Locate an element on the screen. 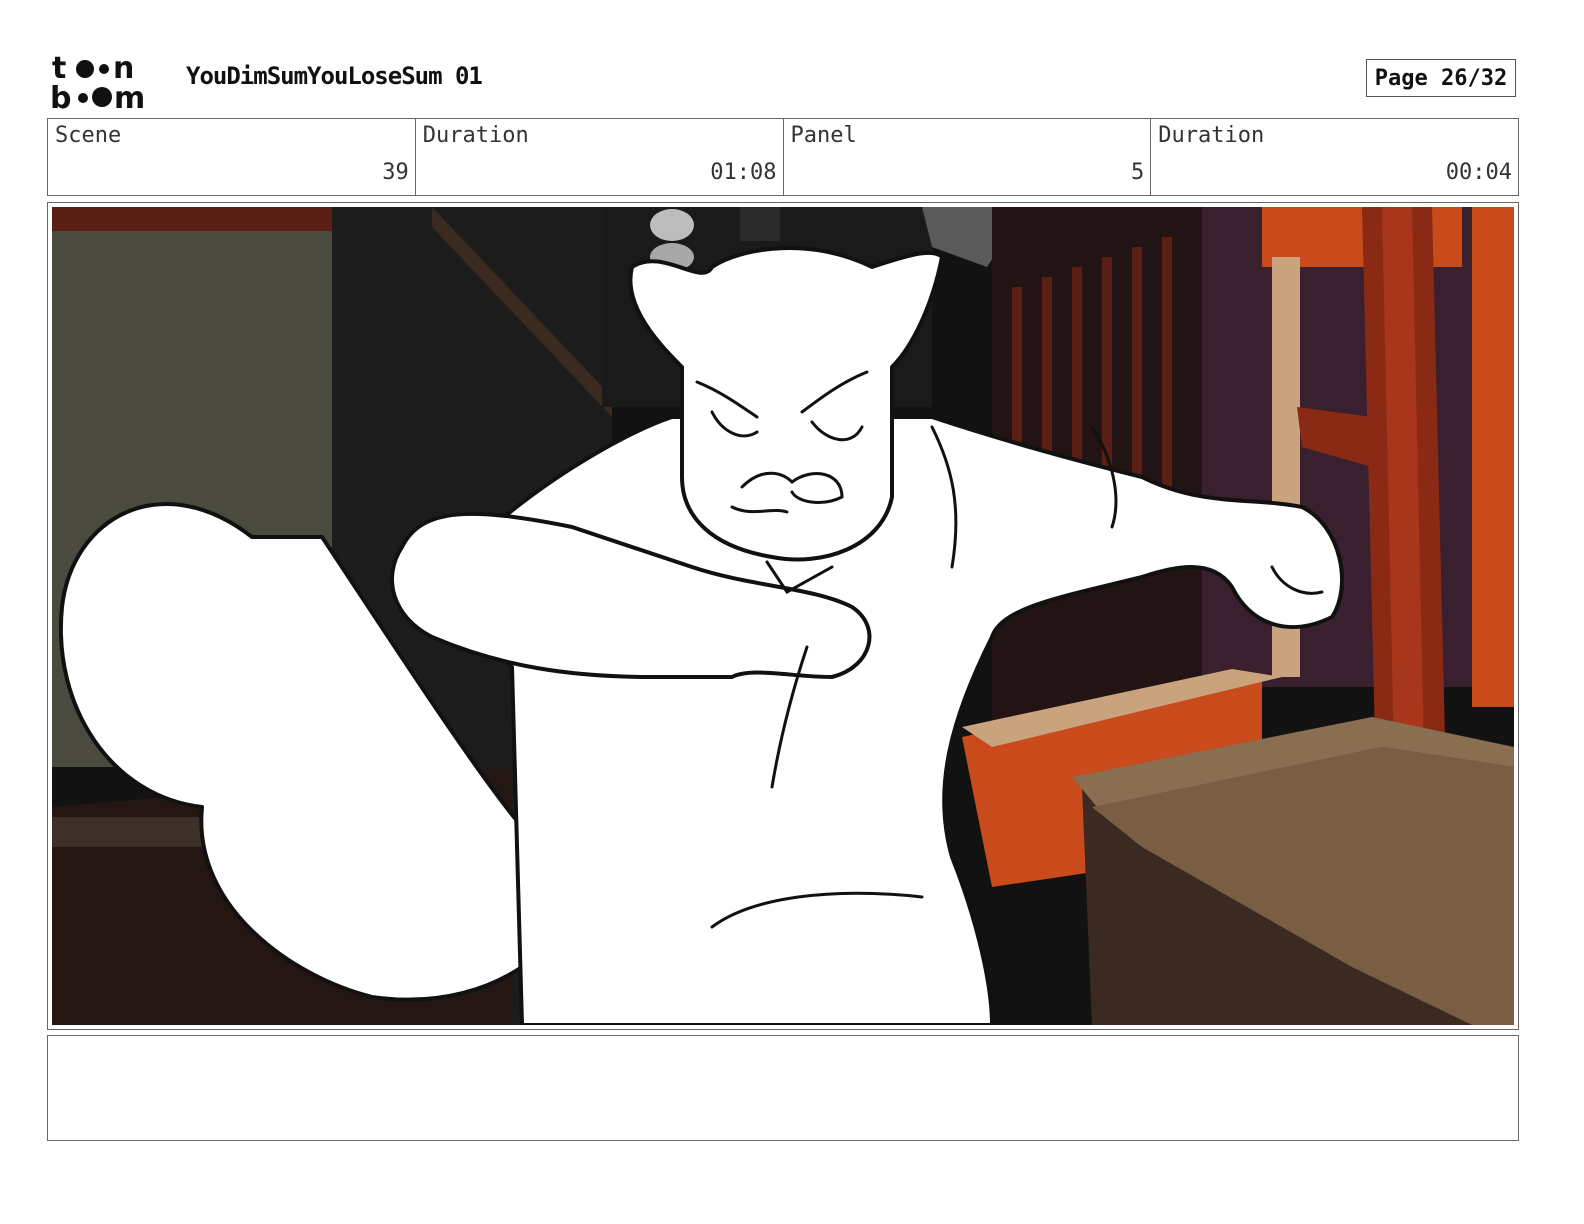 This screenshot has height=1224, width=1584. svg-text: b is located at coordinates (60, 96).